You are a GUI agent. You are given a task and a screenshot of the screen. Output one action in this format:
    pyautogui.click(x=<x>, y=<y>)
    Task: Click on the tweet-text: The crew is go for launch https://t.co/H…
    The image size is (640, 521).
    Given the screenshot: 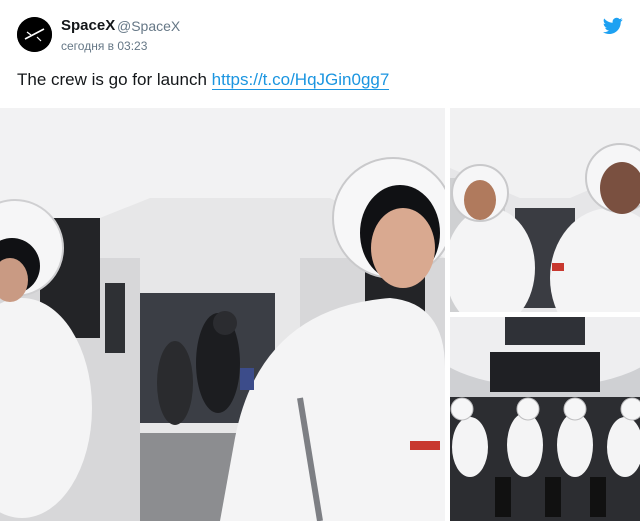 What is the action you would take?
    pyautogui.click(x=203, y=80)
    